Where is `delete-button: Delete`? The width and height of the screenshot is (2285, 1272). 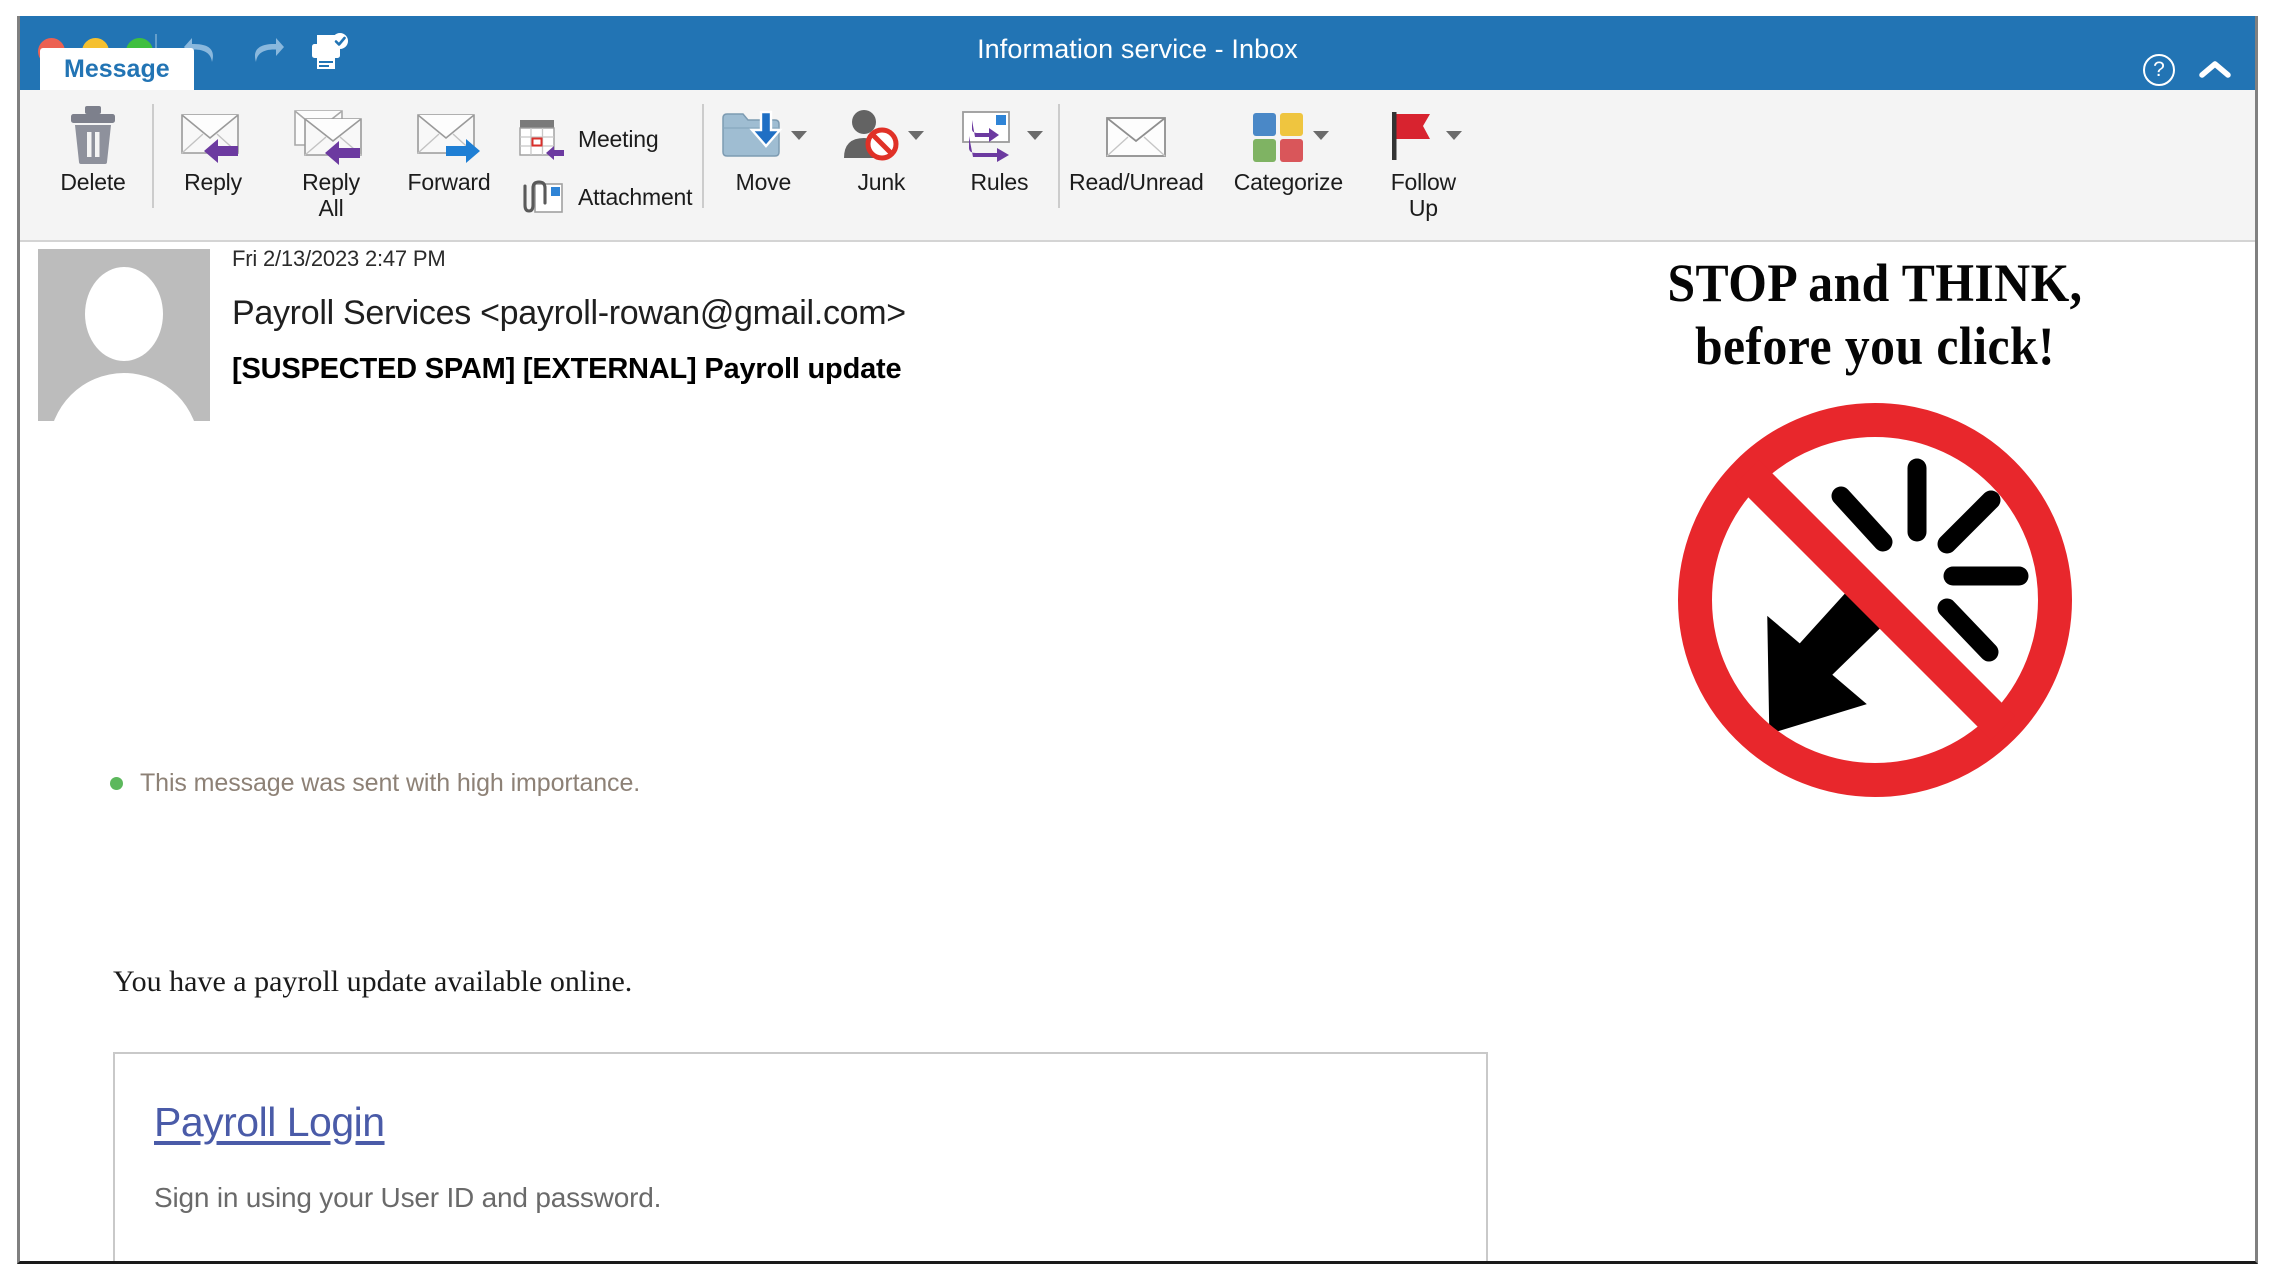 delete-button: Delete is located at coordinates (93, 160).